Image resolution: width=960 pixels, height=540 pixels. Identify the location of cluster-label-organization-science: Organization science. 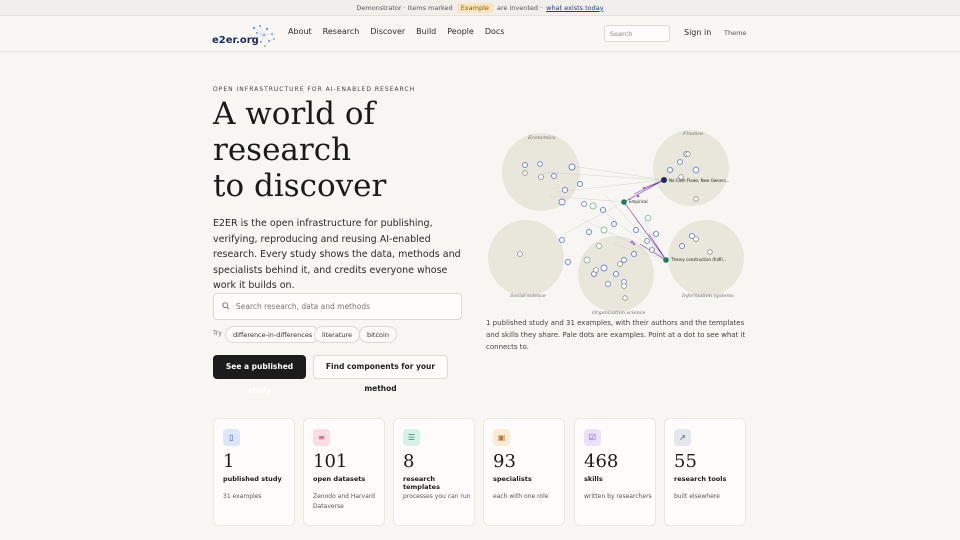
(618, 313).